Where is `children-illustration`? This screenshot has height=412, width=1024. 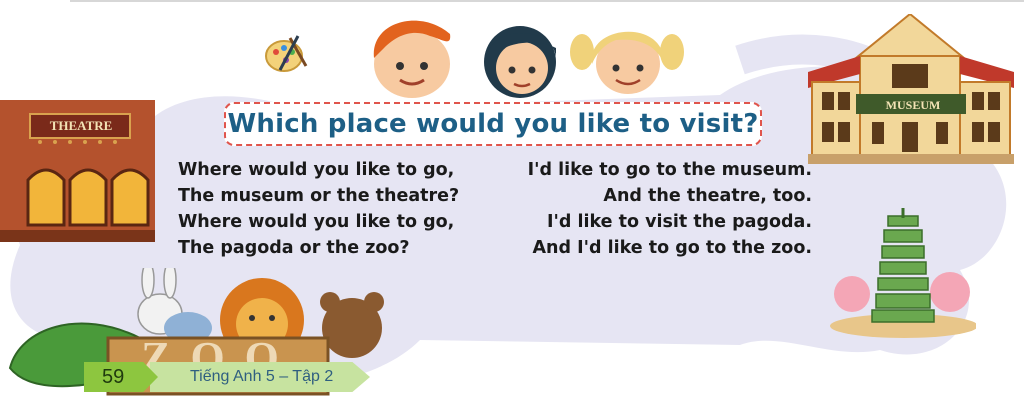
children-illustration is located at coordinates (528, 59).